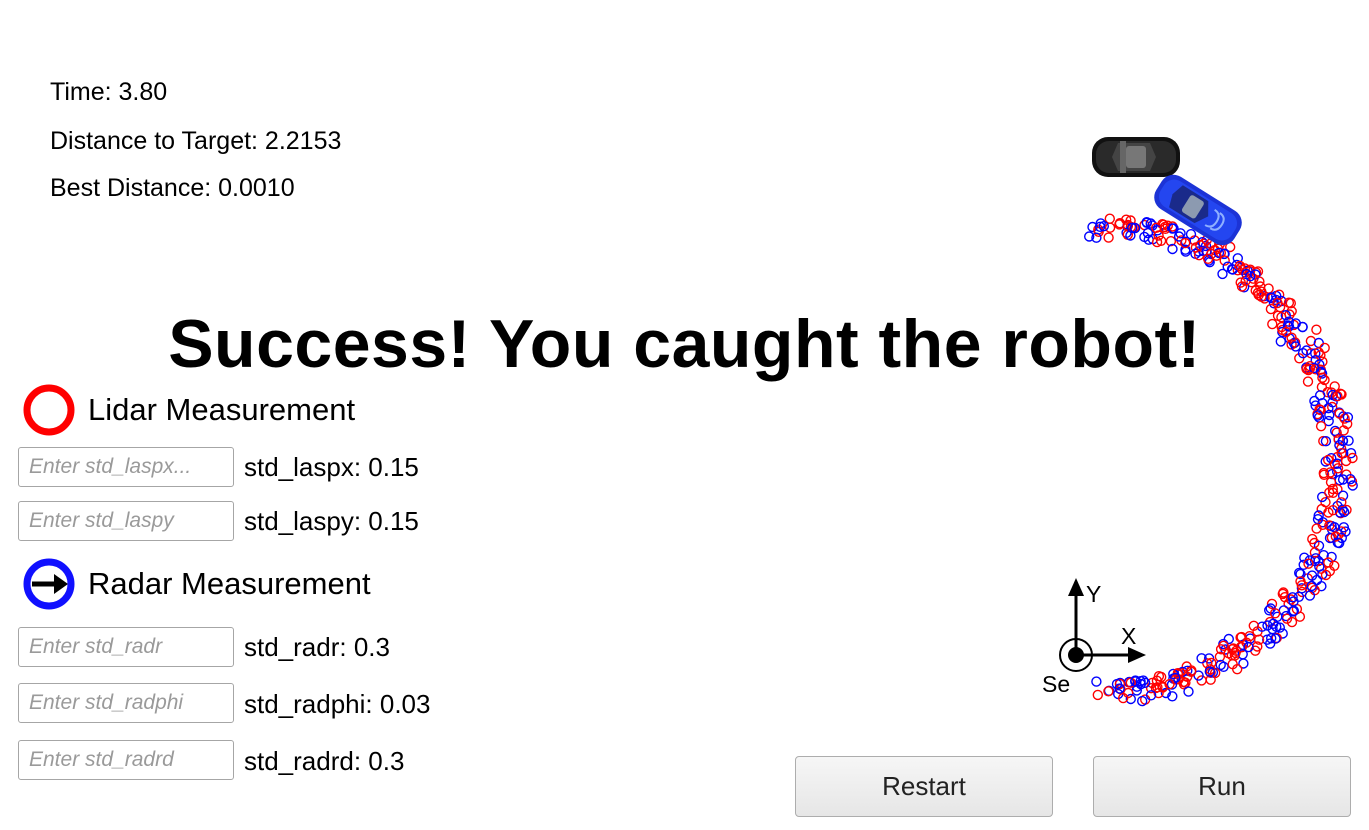 Image resolution: width=1369 pixels, height=830 pixels. What do you see at coordinates (1136, 157) in the screenshot?
I see `black-car-icon` at bounding box center [1136, 157].